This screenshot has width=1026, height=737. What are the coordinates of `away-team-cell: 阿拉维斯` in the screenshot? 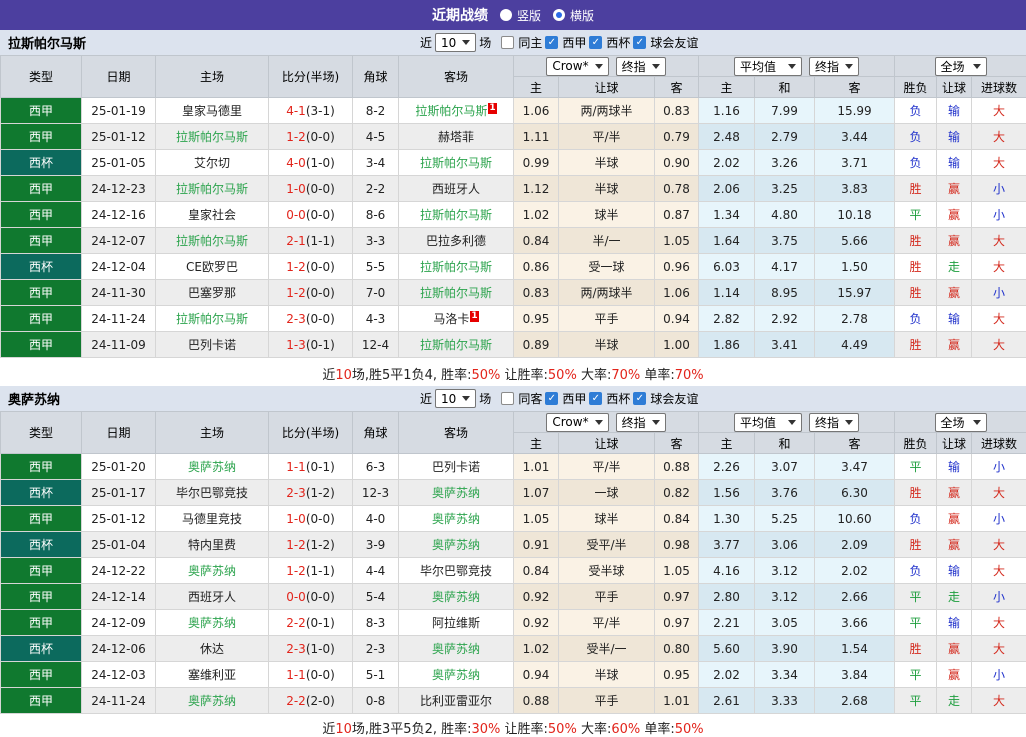 It's located at (456, 623).